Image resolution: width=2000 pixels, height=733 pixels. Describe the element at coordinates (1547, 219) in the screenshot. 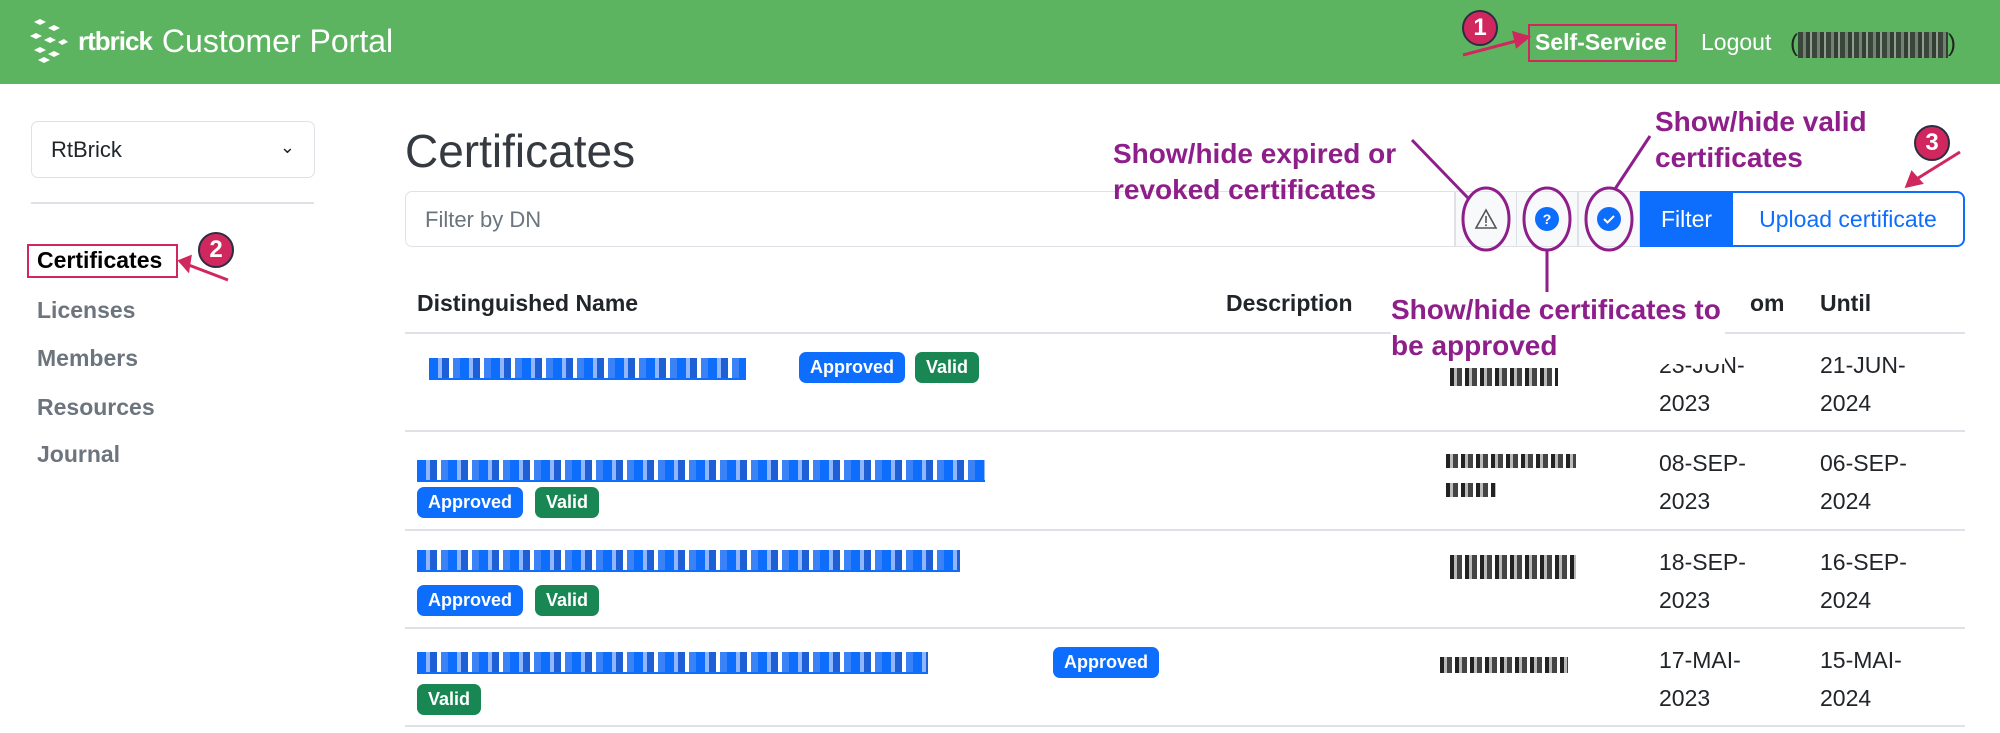

I see `annotation-circle-approve` at that location.